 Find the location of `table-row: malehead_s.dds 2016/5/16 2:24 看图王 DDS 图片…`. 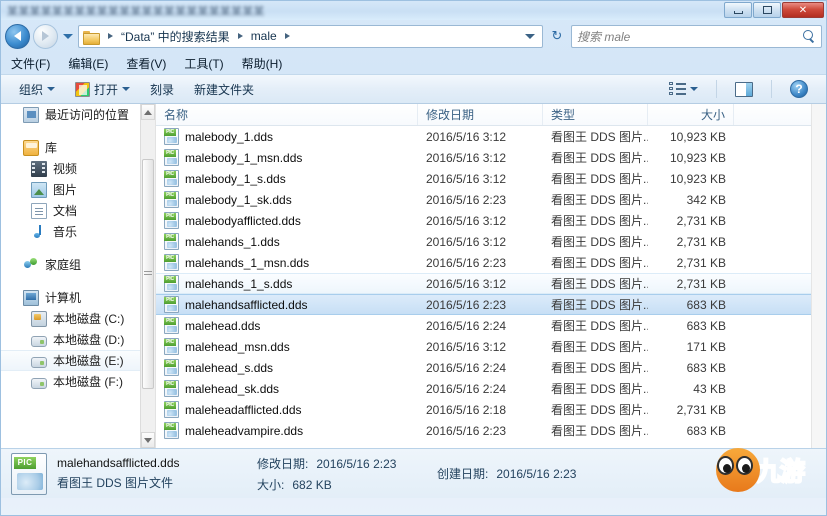

table-row: malehead_s.dds 2016/5/16 2:24 看图王 DDS 图片… is located at coordinates (491, 367).